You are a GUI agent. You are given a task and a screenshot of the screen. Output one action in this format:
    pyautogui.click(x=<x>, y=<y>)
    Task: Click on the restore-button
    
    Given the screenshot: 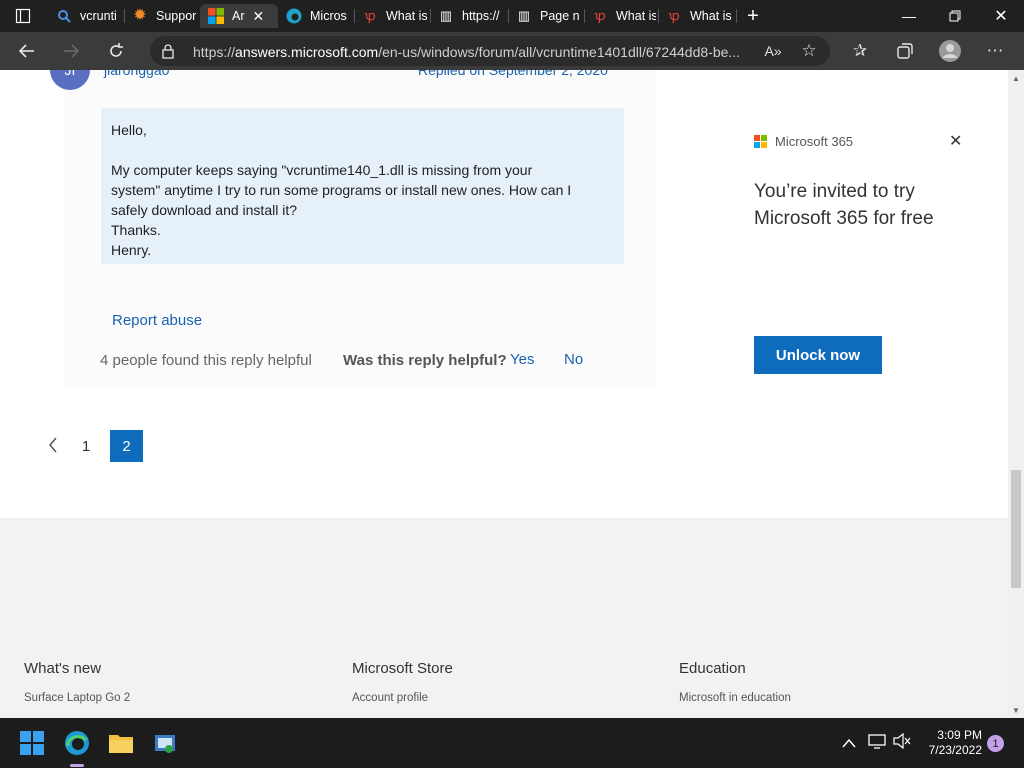 What is the action you would take?
    pyautogui.click(x=955, y=16)
    